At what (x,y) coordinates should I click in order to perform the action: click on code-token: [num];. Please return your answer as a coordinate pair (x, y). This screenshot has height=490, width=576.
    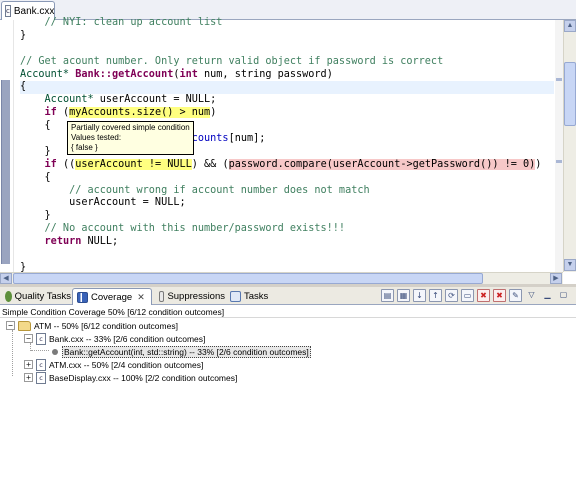
    Looking at the image, I should click on (247, 139).